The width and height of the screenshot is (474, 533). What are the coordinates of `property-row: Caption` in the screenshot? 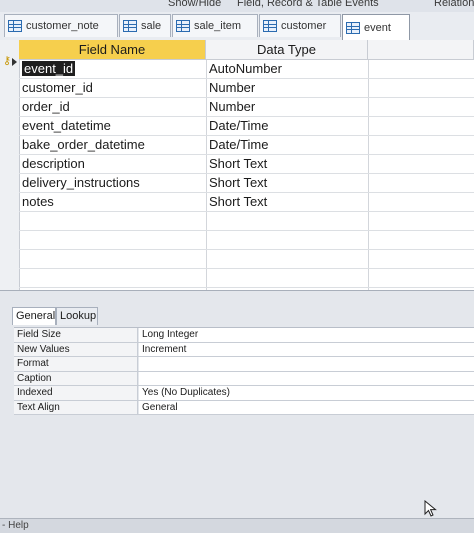 It's located at (244, 378).